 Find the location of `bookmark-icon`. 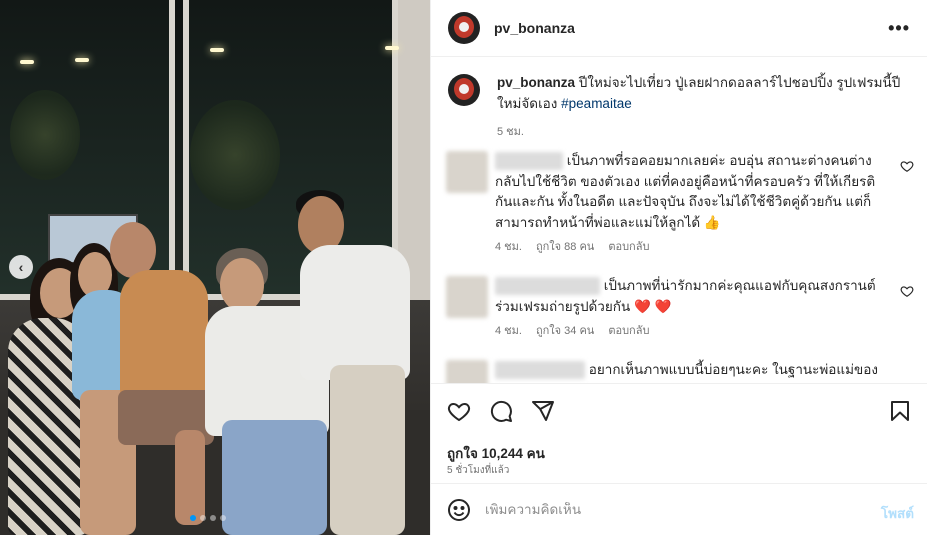

bookmark-icon is located at coordinates (900, 411).